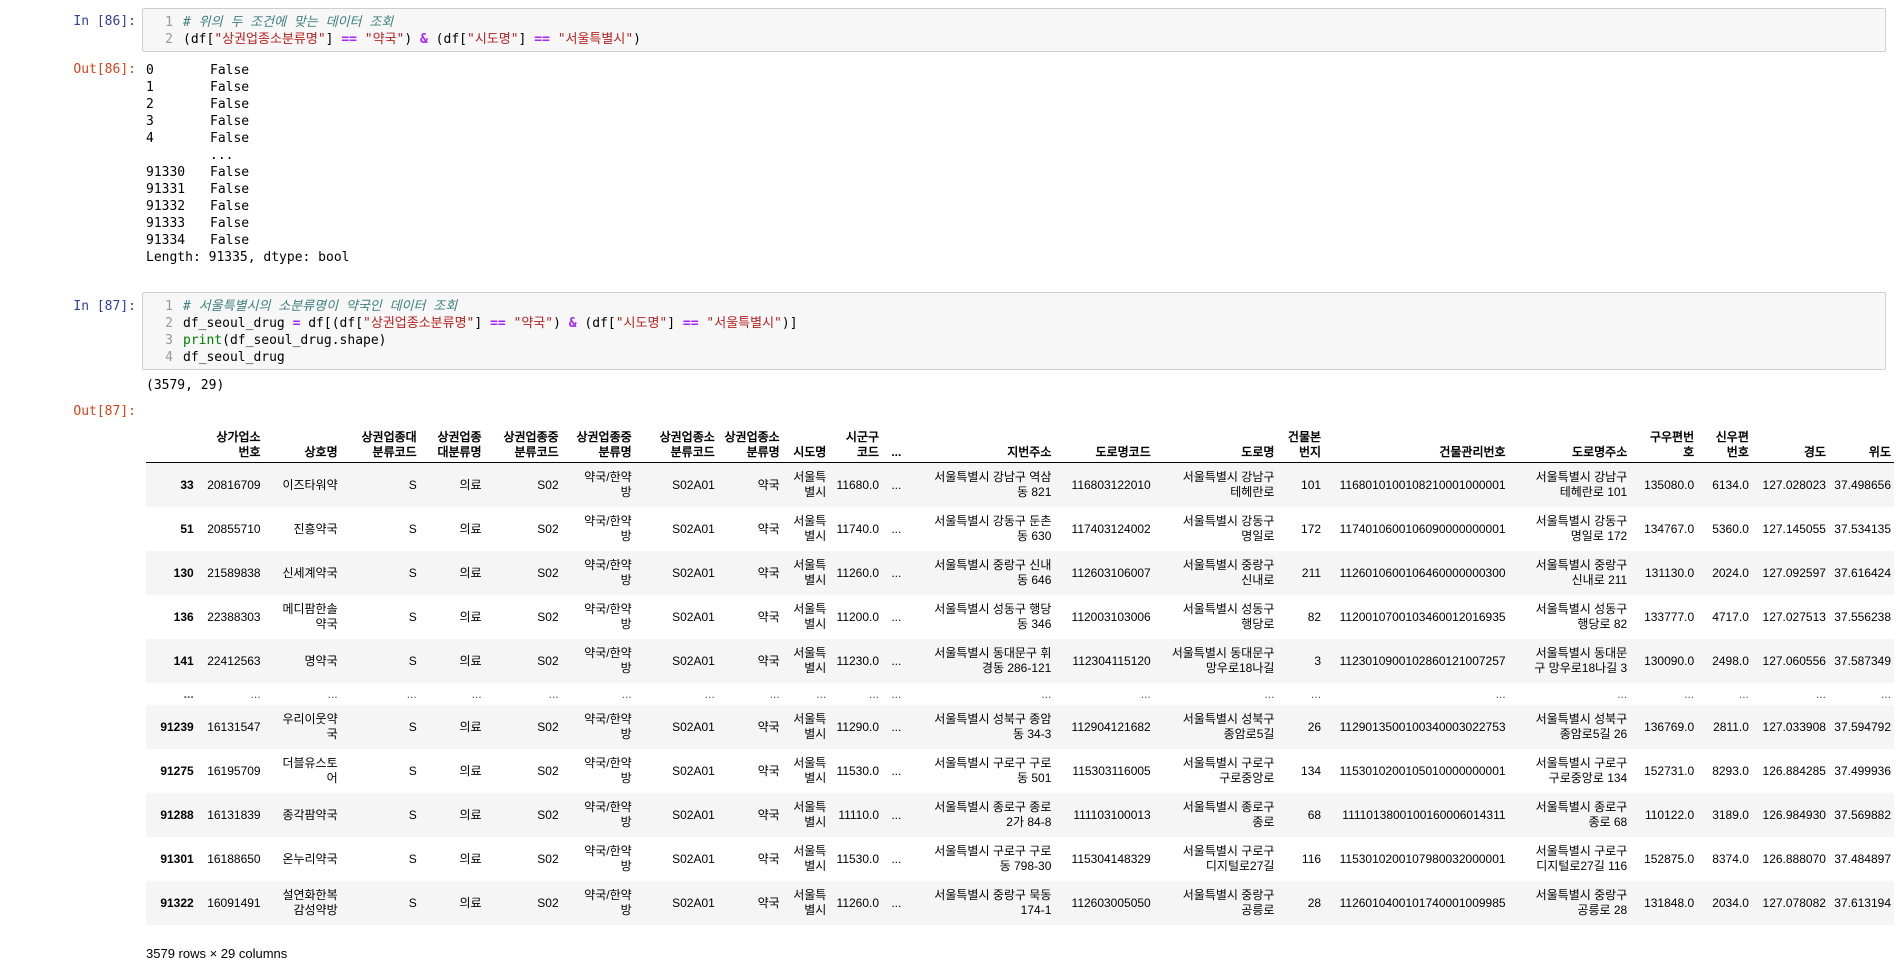 The image size is (1902, 961). I want to click on table-cell: 1153010200107980032000001, so click(1422, 858).